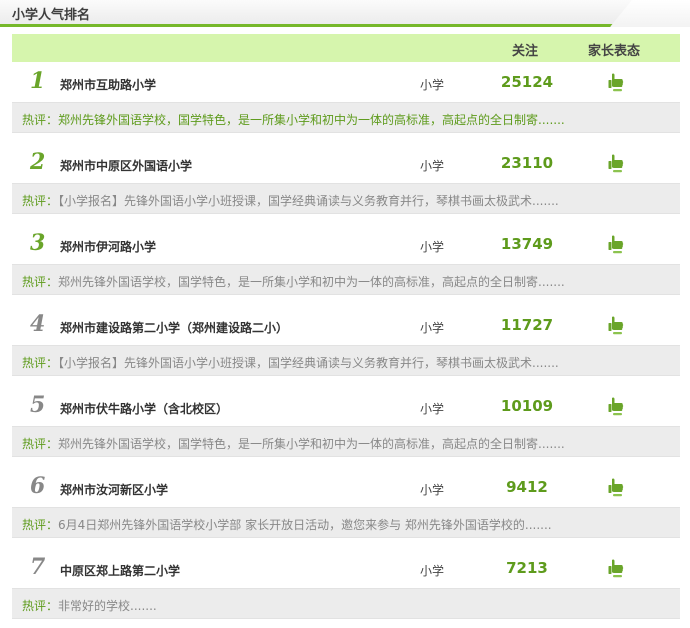 The width and height of the screenshot is (690, 628). Describe the element at coordinates (144, 408) in the screenshot. I see `school-name-link: 郑州市伏牛路小学（含北校区）` at that location.